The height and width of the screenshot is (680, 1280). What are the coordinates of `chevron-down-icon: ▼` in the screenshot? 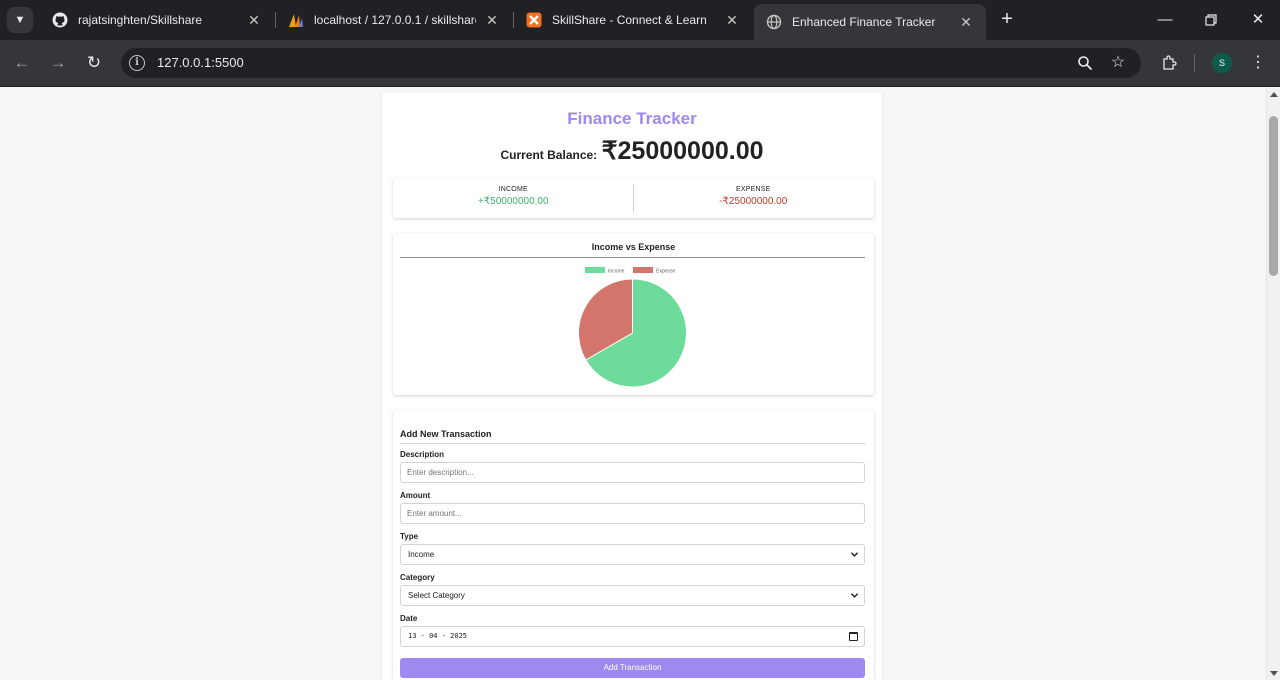 It's located at (20, 20).